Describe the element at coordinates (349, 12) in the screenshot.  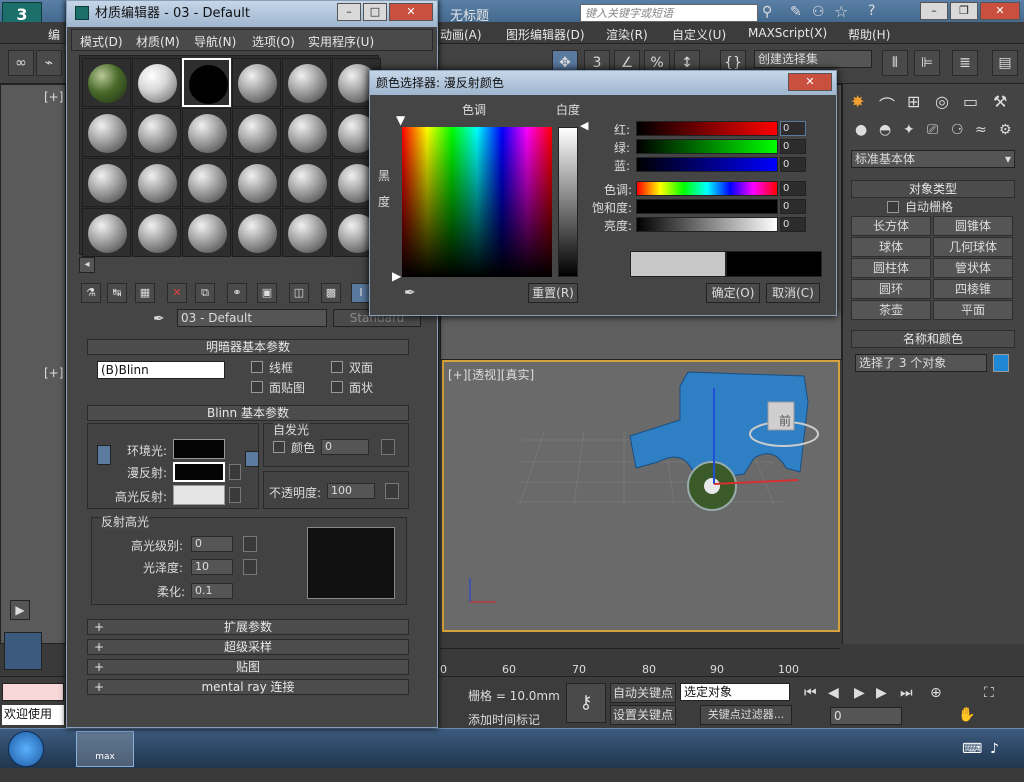
I see `me-minimize-button: –` at that location.